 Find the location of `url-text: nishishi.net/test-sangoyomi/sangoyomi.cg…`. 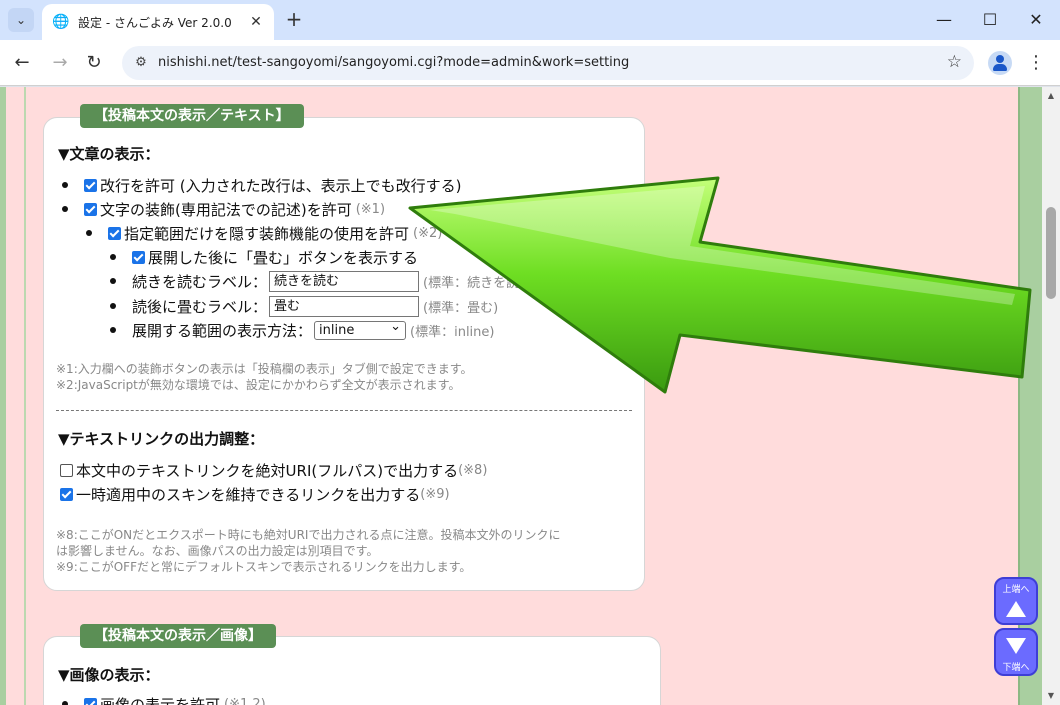

url-text: nishishi.net/test-sangoyomi/sangoyomi.cg… is located at coordinates (394, 62).